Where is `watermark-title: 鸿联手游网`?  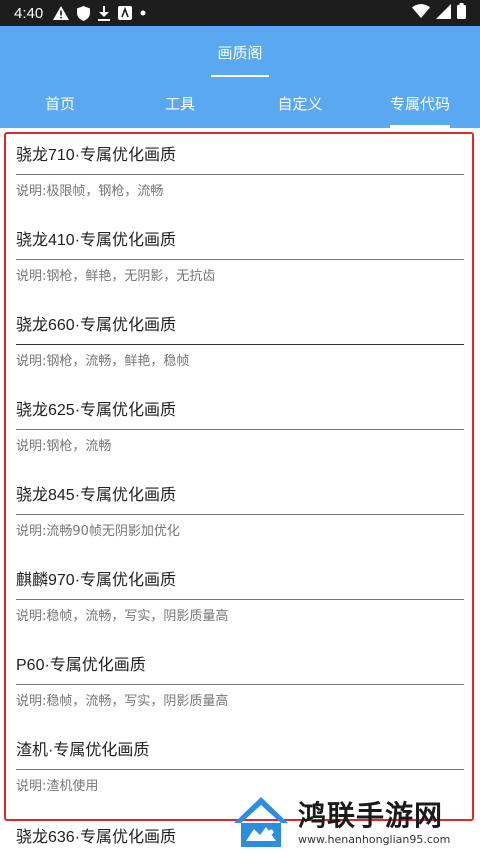
watermark-title: 鸿联手游网 is located at coordinates (371, 815).